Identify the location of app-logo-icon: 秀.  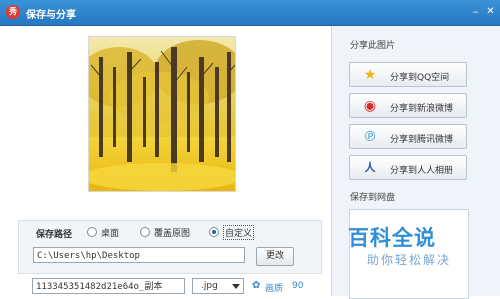
(13, 12).